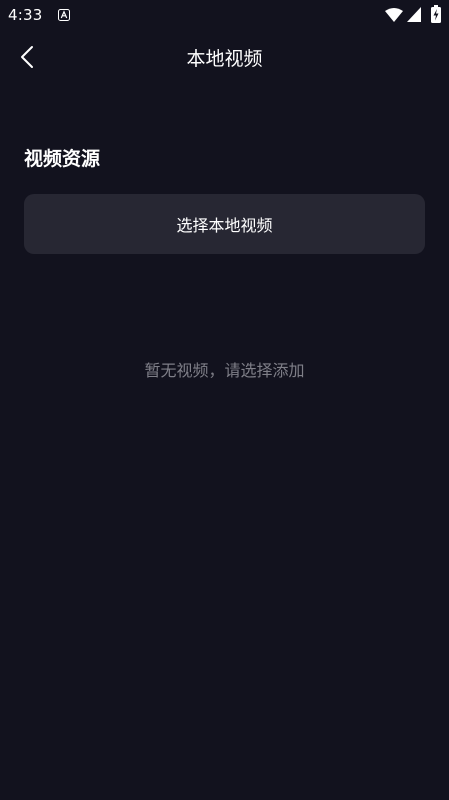  Describe the element at coordinates (64, 15) in the screenshot. I see `app-a-icon` at that location.